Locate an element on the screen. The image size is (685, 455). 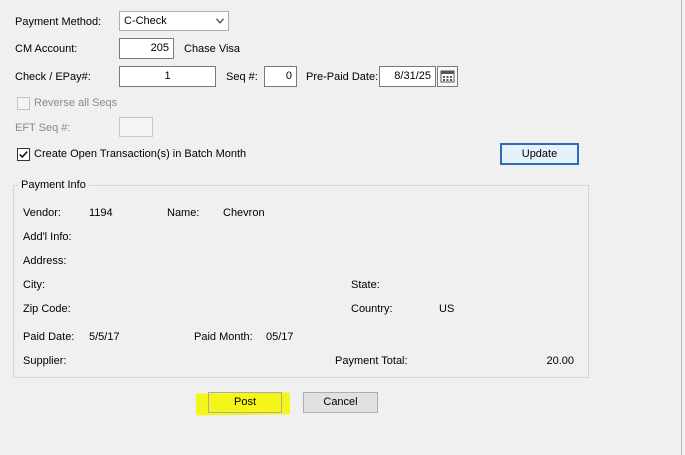
seq-label: Seq #: is located at coordinates (242, 77).